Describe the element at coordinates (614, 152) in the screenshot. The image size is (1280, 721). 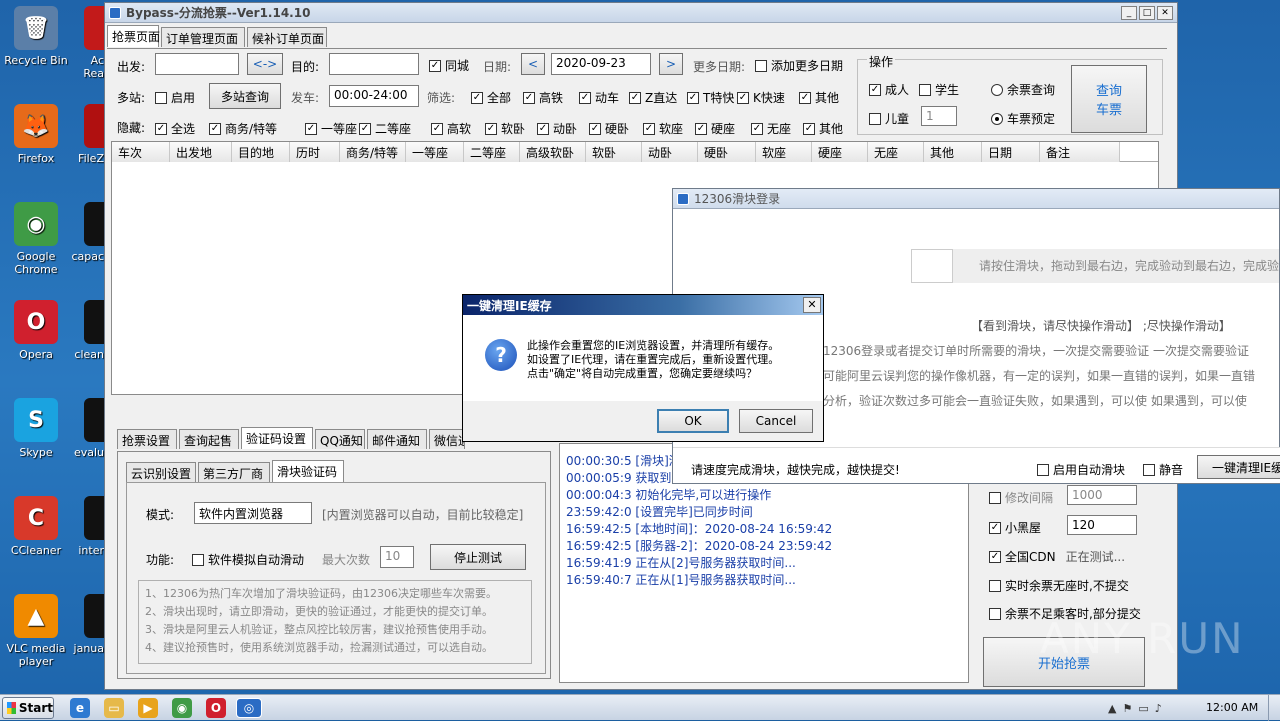
I see `column-header: 软卧` at that location.